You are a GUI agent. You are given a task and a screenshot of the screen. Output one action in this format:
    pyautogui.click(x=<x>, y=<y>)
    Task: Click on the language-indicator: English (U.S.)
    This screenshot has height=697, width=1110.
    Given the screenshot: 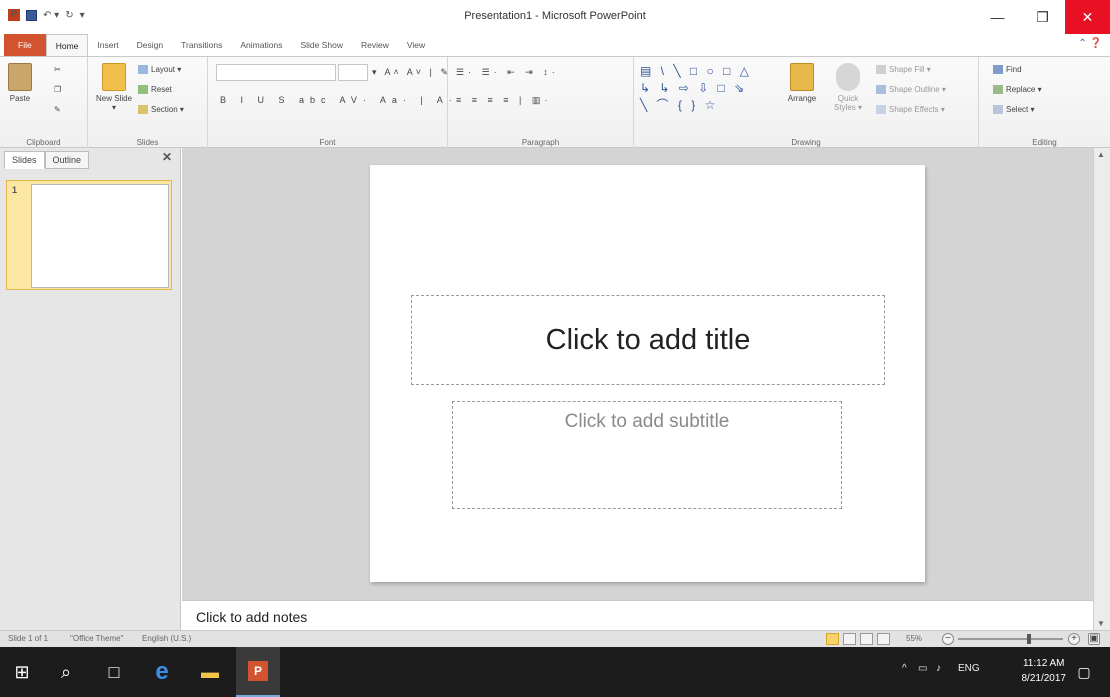 What is the action you would take?
    pyautogui.click(x=166, y=638)
    